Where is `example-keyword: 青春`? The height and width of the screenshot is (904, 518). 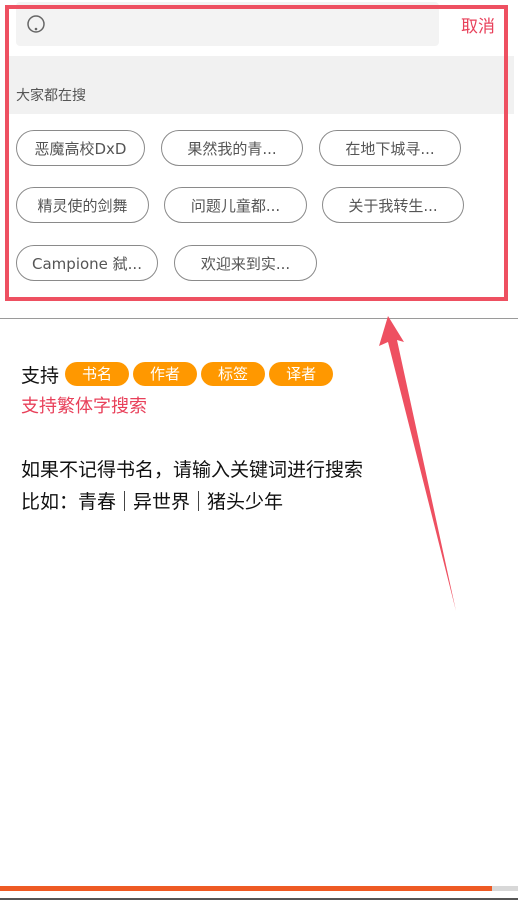
example-keyword: 青春 is located at coordinates (97, 502).